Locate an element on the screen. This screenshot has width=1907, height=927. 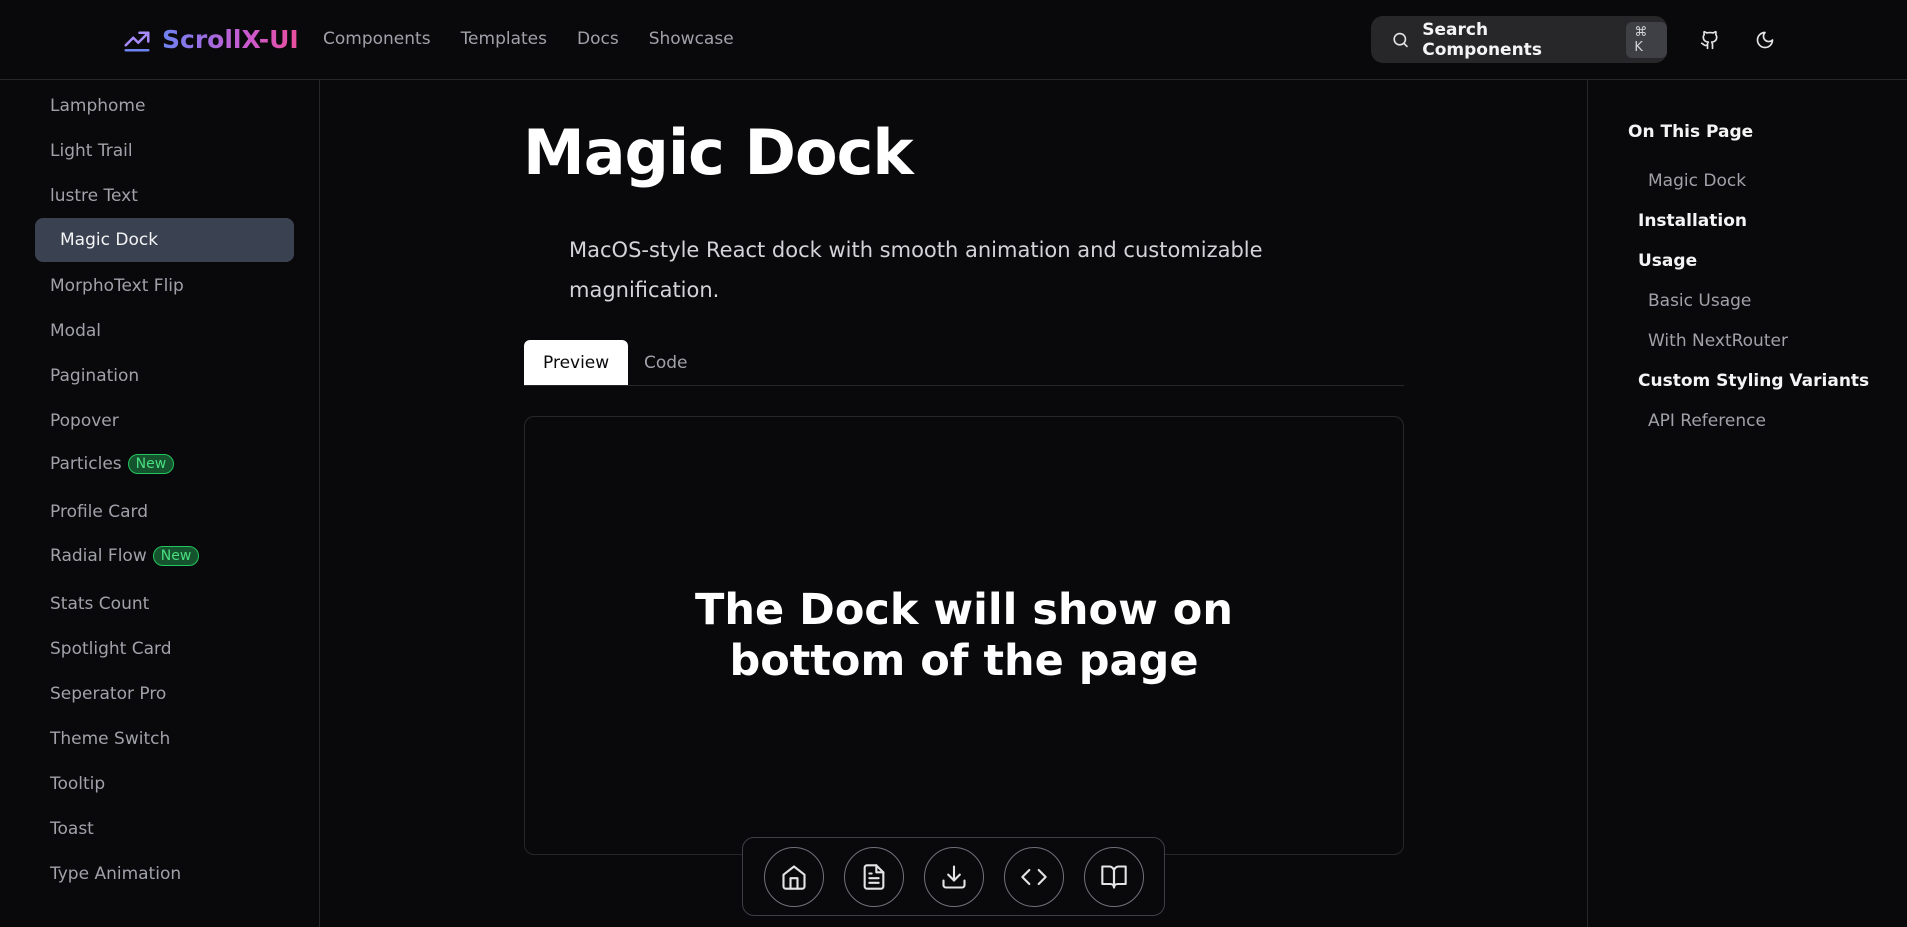
sidebar-item-seperator-pro: Seperator Pro is located at coordinates (108, 694).